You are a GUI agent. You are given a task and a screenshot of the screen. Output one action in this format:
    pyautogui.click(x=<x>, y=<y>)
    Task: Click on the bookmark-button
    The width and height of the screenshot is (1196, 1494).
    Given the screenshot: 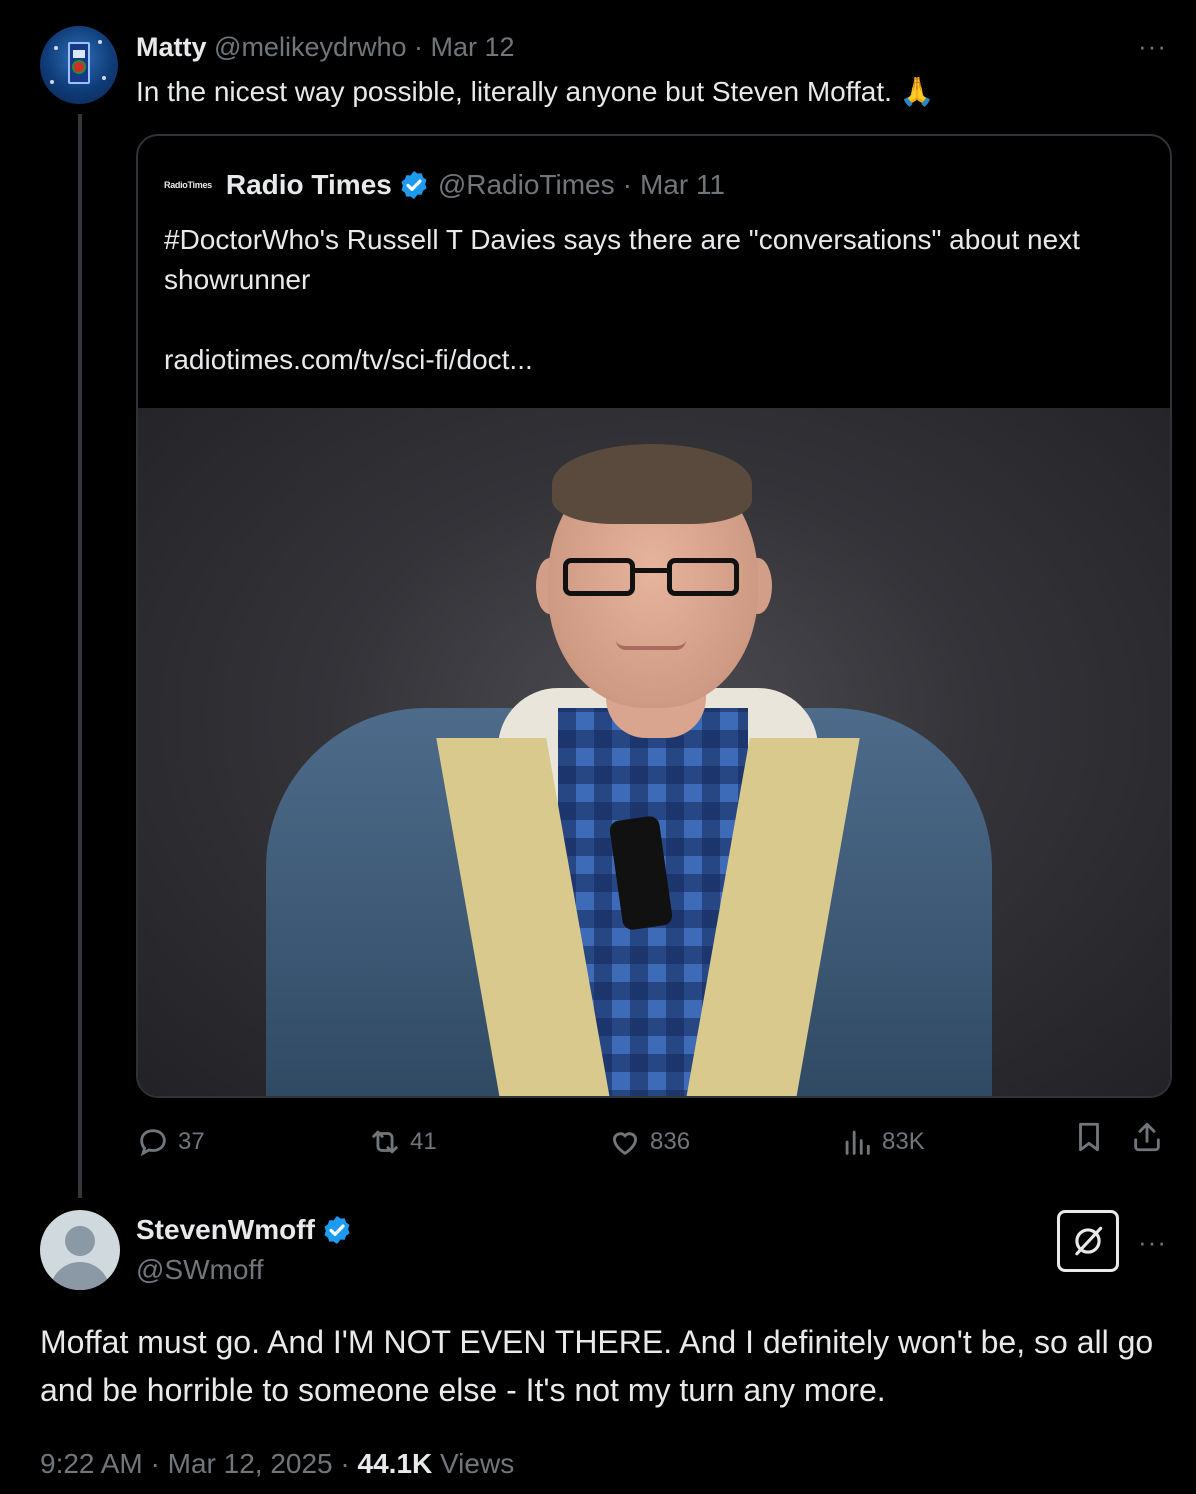 What is the action you would take?
    pyautogui.click(x=1093, y=1137)
    